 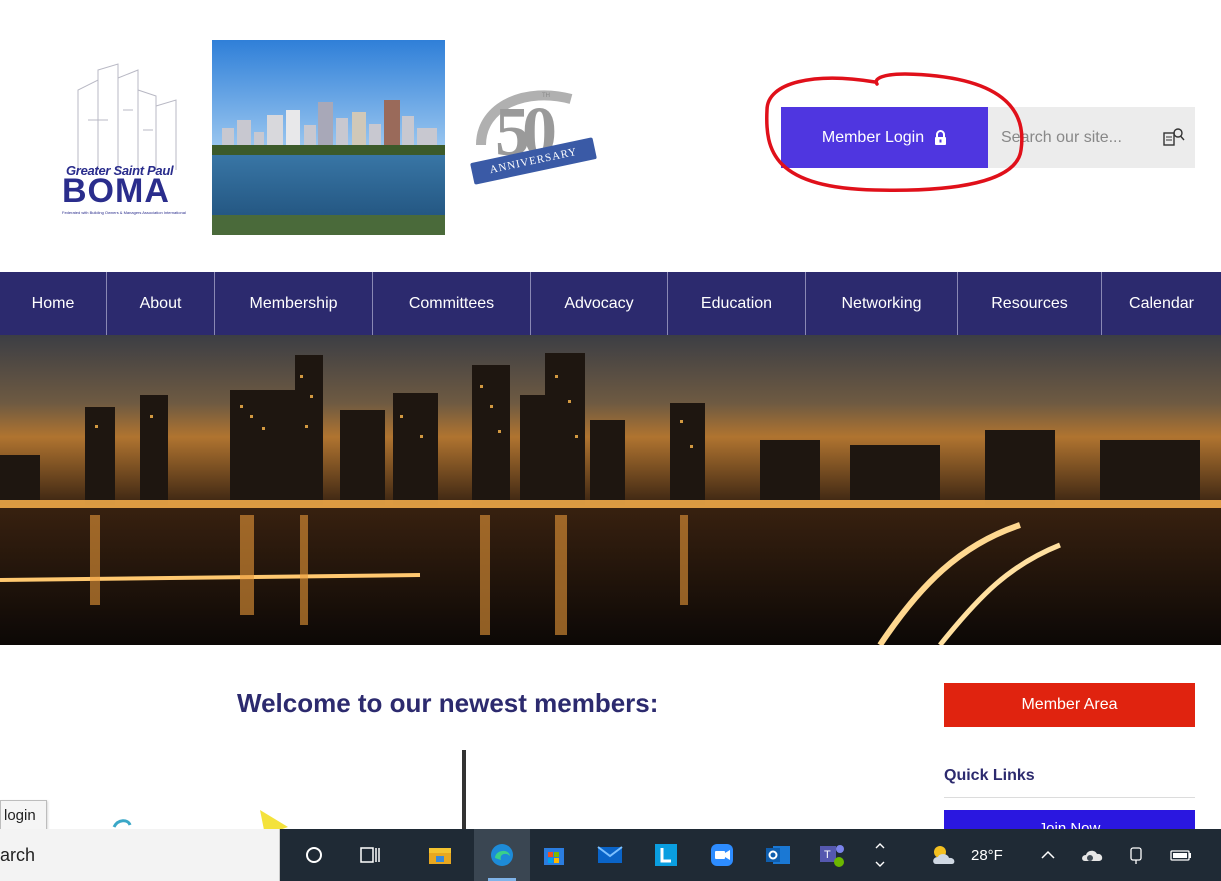 I want to click on welcome-heading: Welcome to our newest members:, so click(x=448, y=703).